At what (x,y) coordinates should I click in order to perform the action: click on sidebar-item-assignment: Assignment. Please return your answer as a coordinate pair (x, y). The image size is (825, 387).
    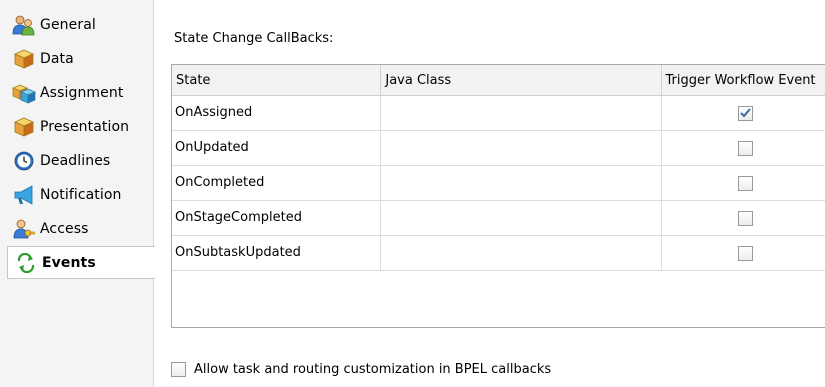
    Looking at the image, I should click on (80, 92).